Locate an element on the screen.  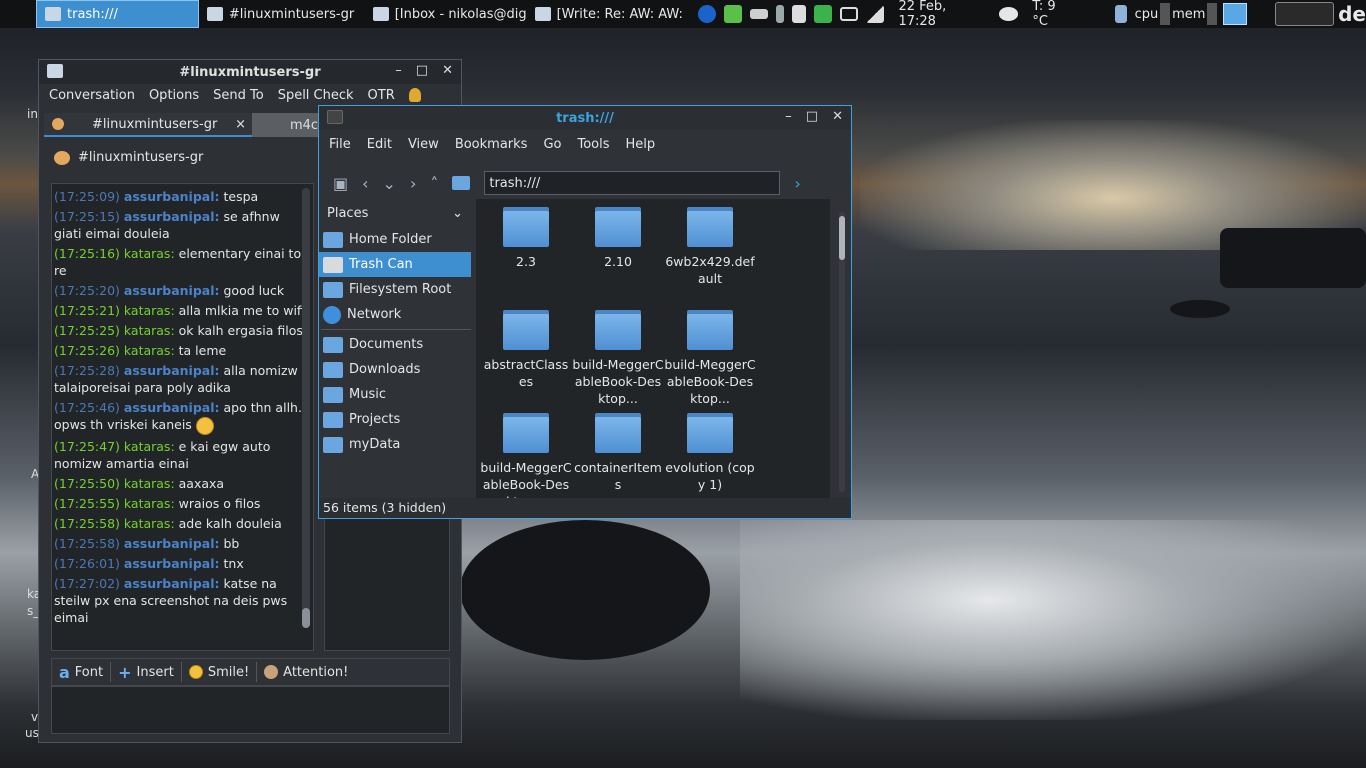
menu-file: File is located at coordinates (340, 144).